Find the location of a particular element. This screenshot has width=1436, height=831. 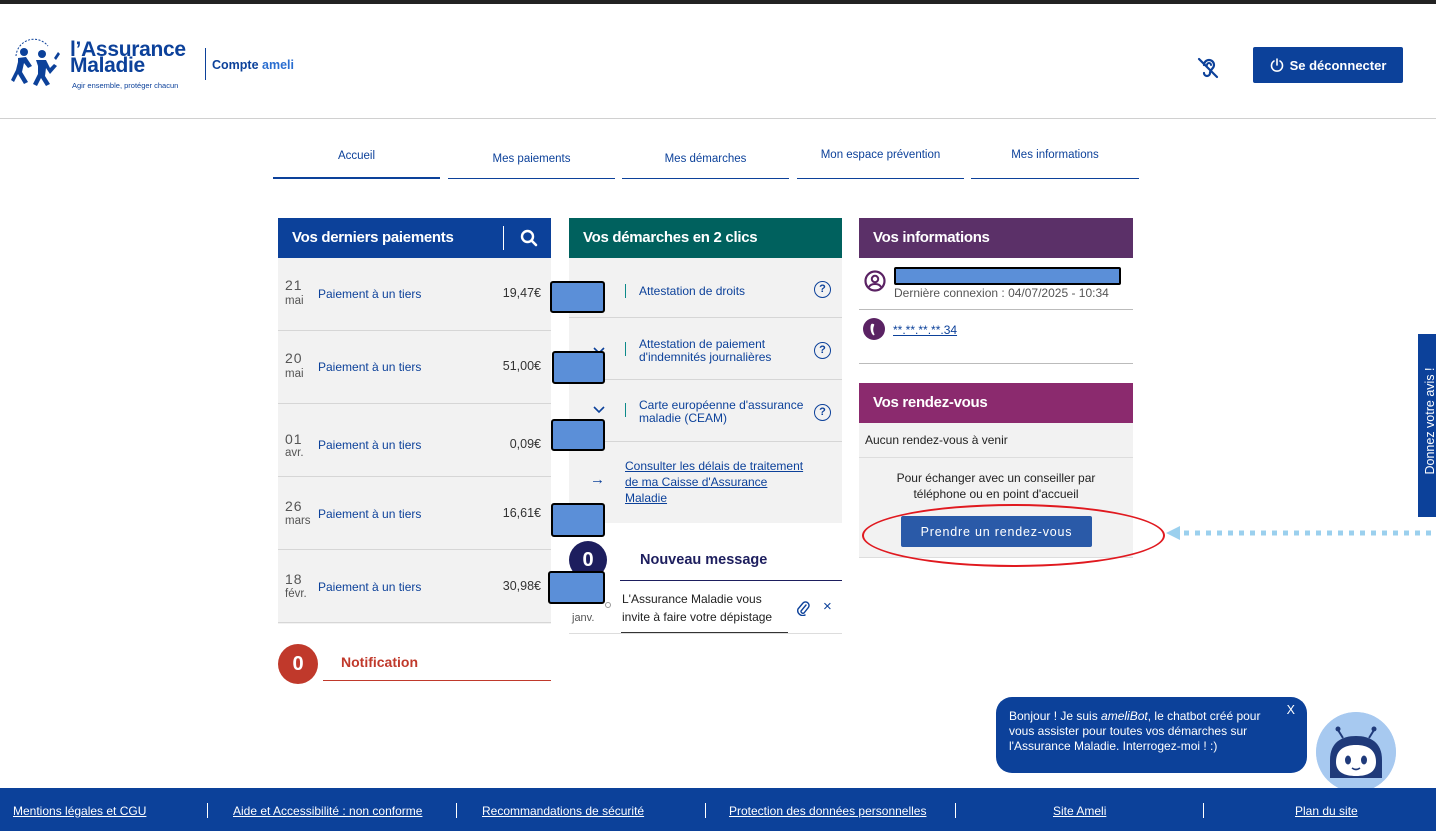

search-icon is located at coordinates (529, 238).